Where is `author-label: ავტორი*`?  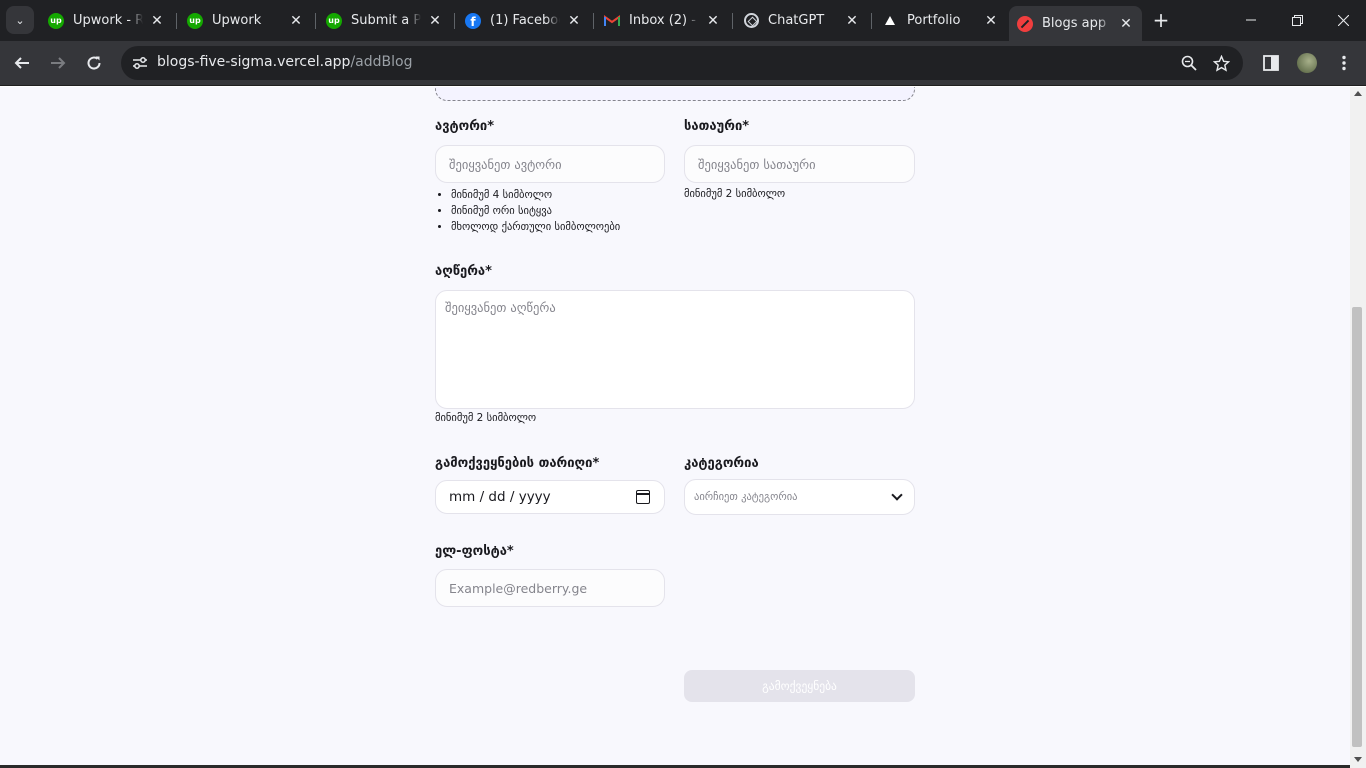
author-label: ავტორი* is located at coordinates (465, 126).